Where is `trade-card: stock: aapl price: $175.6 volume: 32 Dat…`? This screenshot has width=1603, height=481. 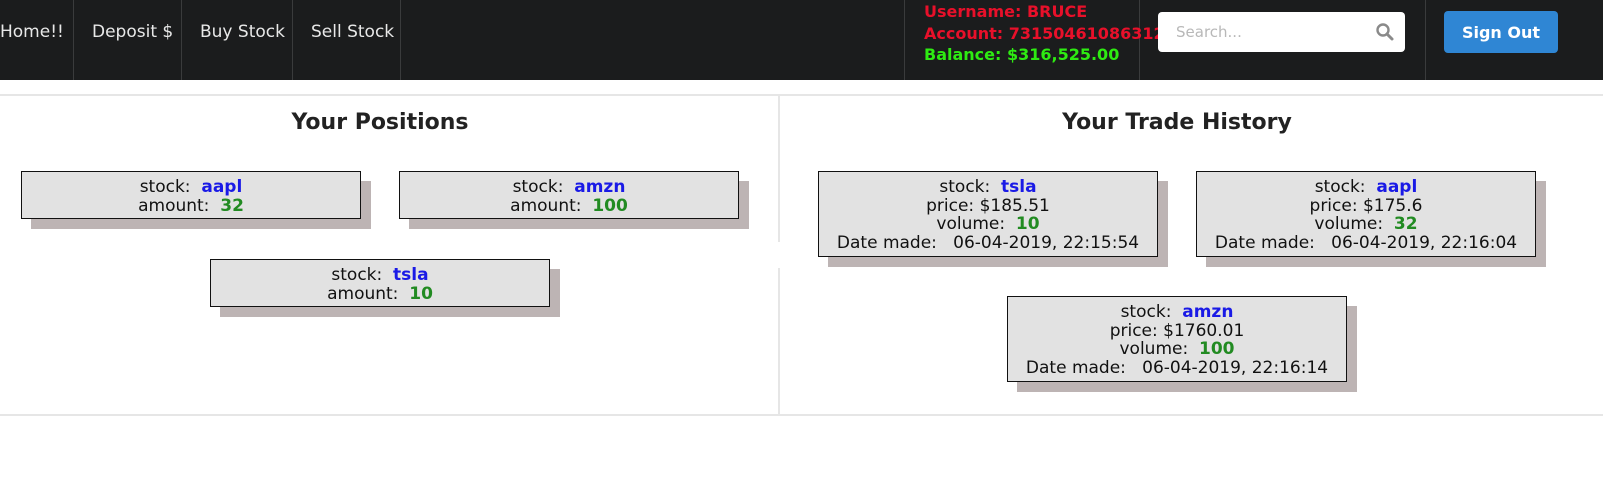
trade-card: stock: aapl price: $175.6 volume: 32 Dat… is located at coordinates (1366, 214).